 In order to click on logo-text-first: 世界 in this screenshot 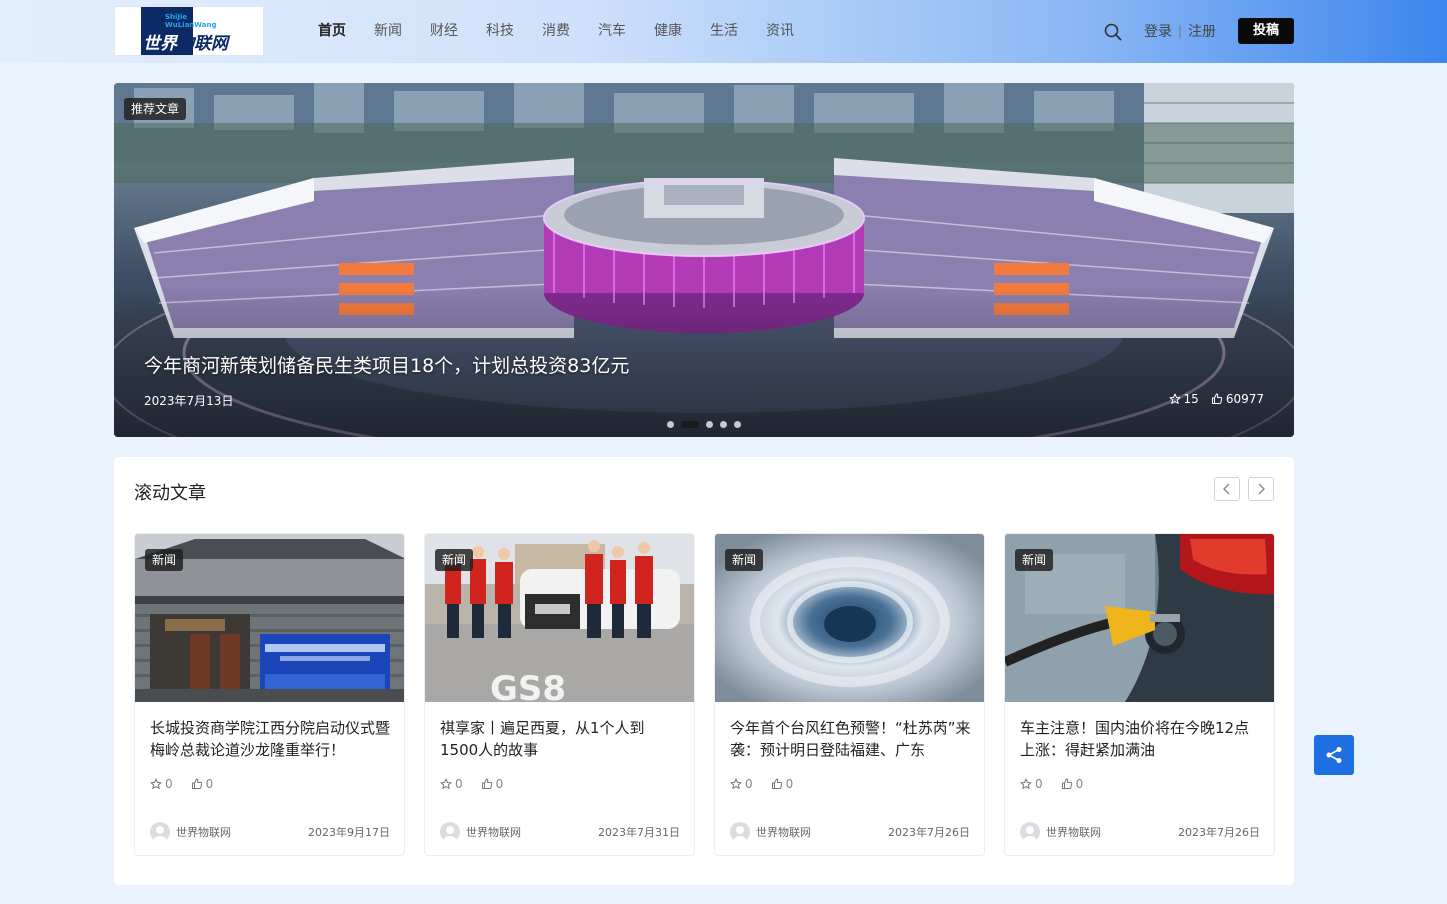, I will do `click(160, 44)`.